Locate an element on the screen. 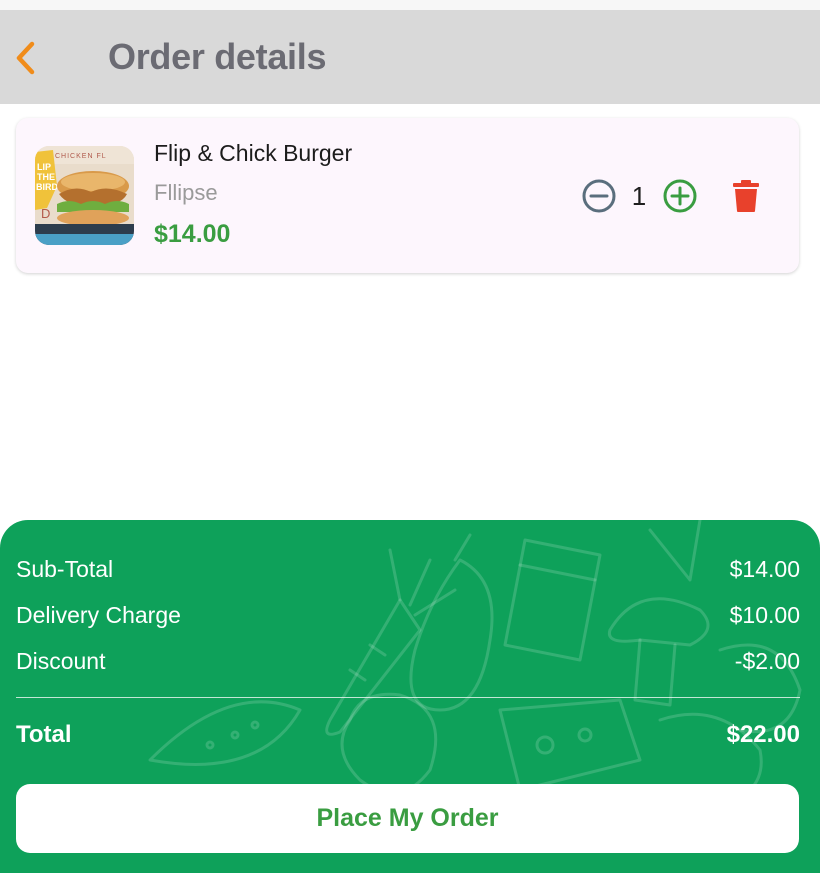 The image size is (820, 873). total-value: $22.00 is located at coordinates (763, 734).